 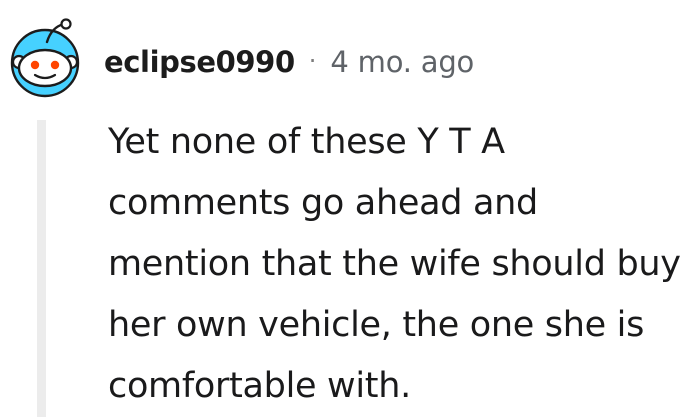 I want to click on comment-meta: eclipse0990 · 4 mo. ago, so click(x=289, y=62).